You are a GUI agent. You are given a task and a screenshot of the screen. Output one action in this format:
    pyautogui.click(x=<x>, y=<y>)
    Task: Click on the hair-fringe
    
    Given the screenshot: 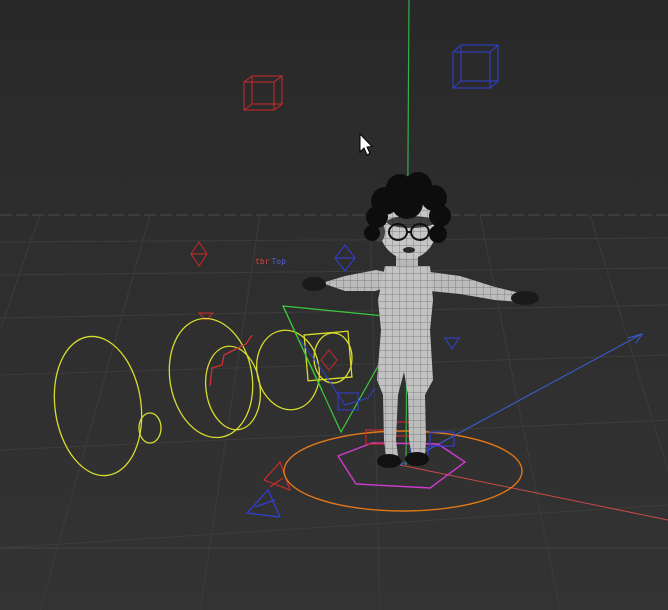 What is the action you would take?
    pyautogui.click(x=411, y=222)
    